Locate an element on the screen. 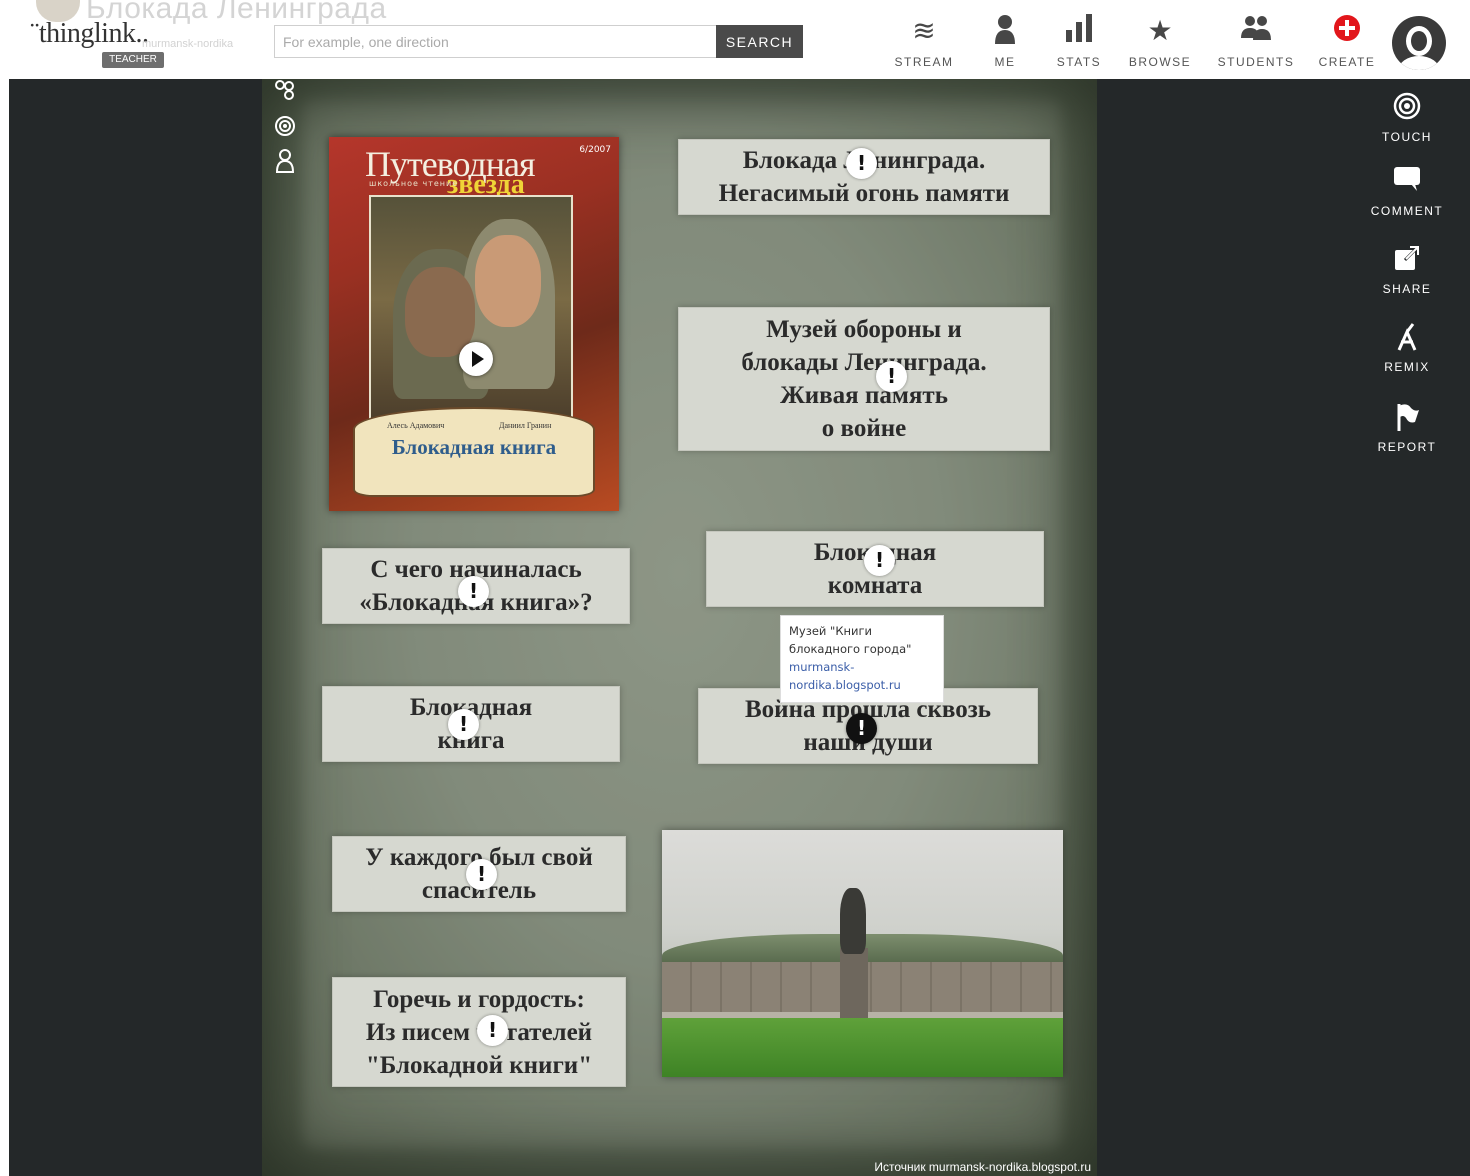 The height and width of the screenshot is (1176, 1470). report-button: REPORT is located at coordinates (1407, 428).